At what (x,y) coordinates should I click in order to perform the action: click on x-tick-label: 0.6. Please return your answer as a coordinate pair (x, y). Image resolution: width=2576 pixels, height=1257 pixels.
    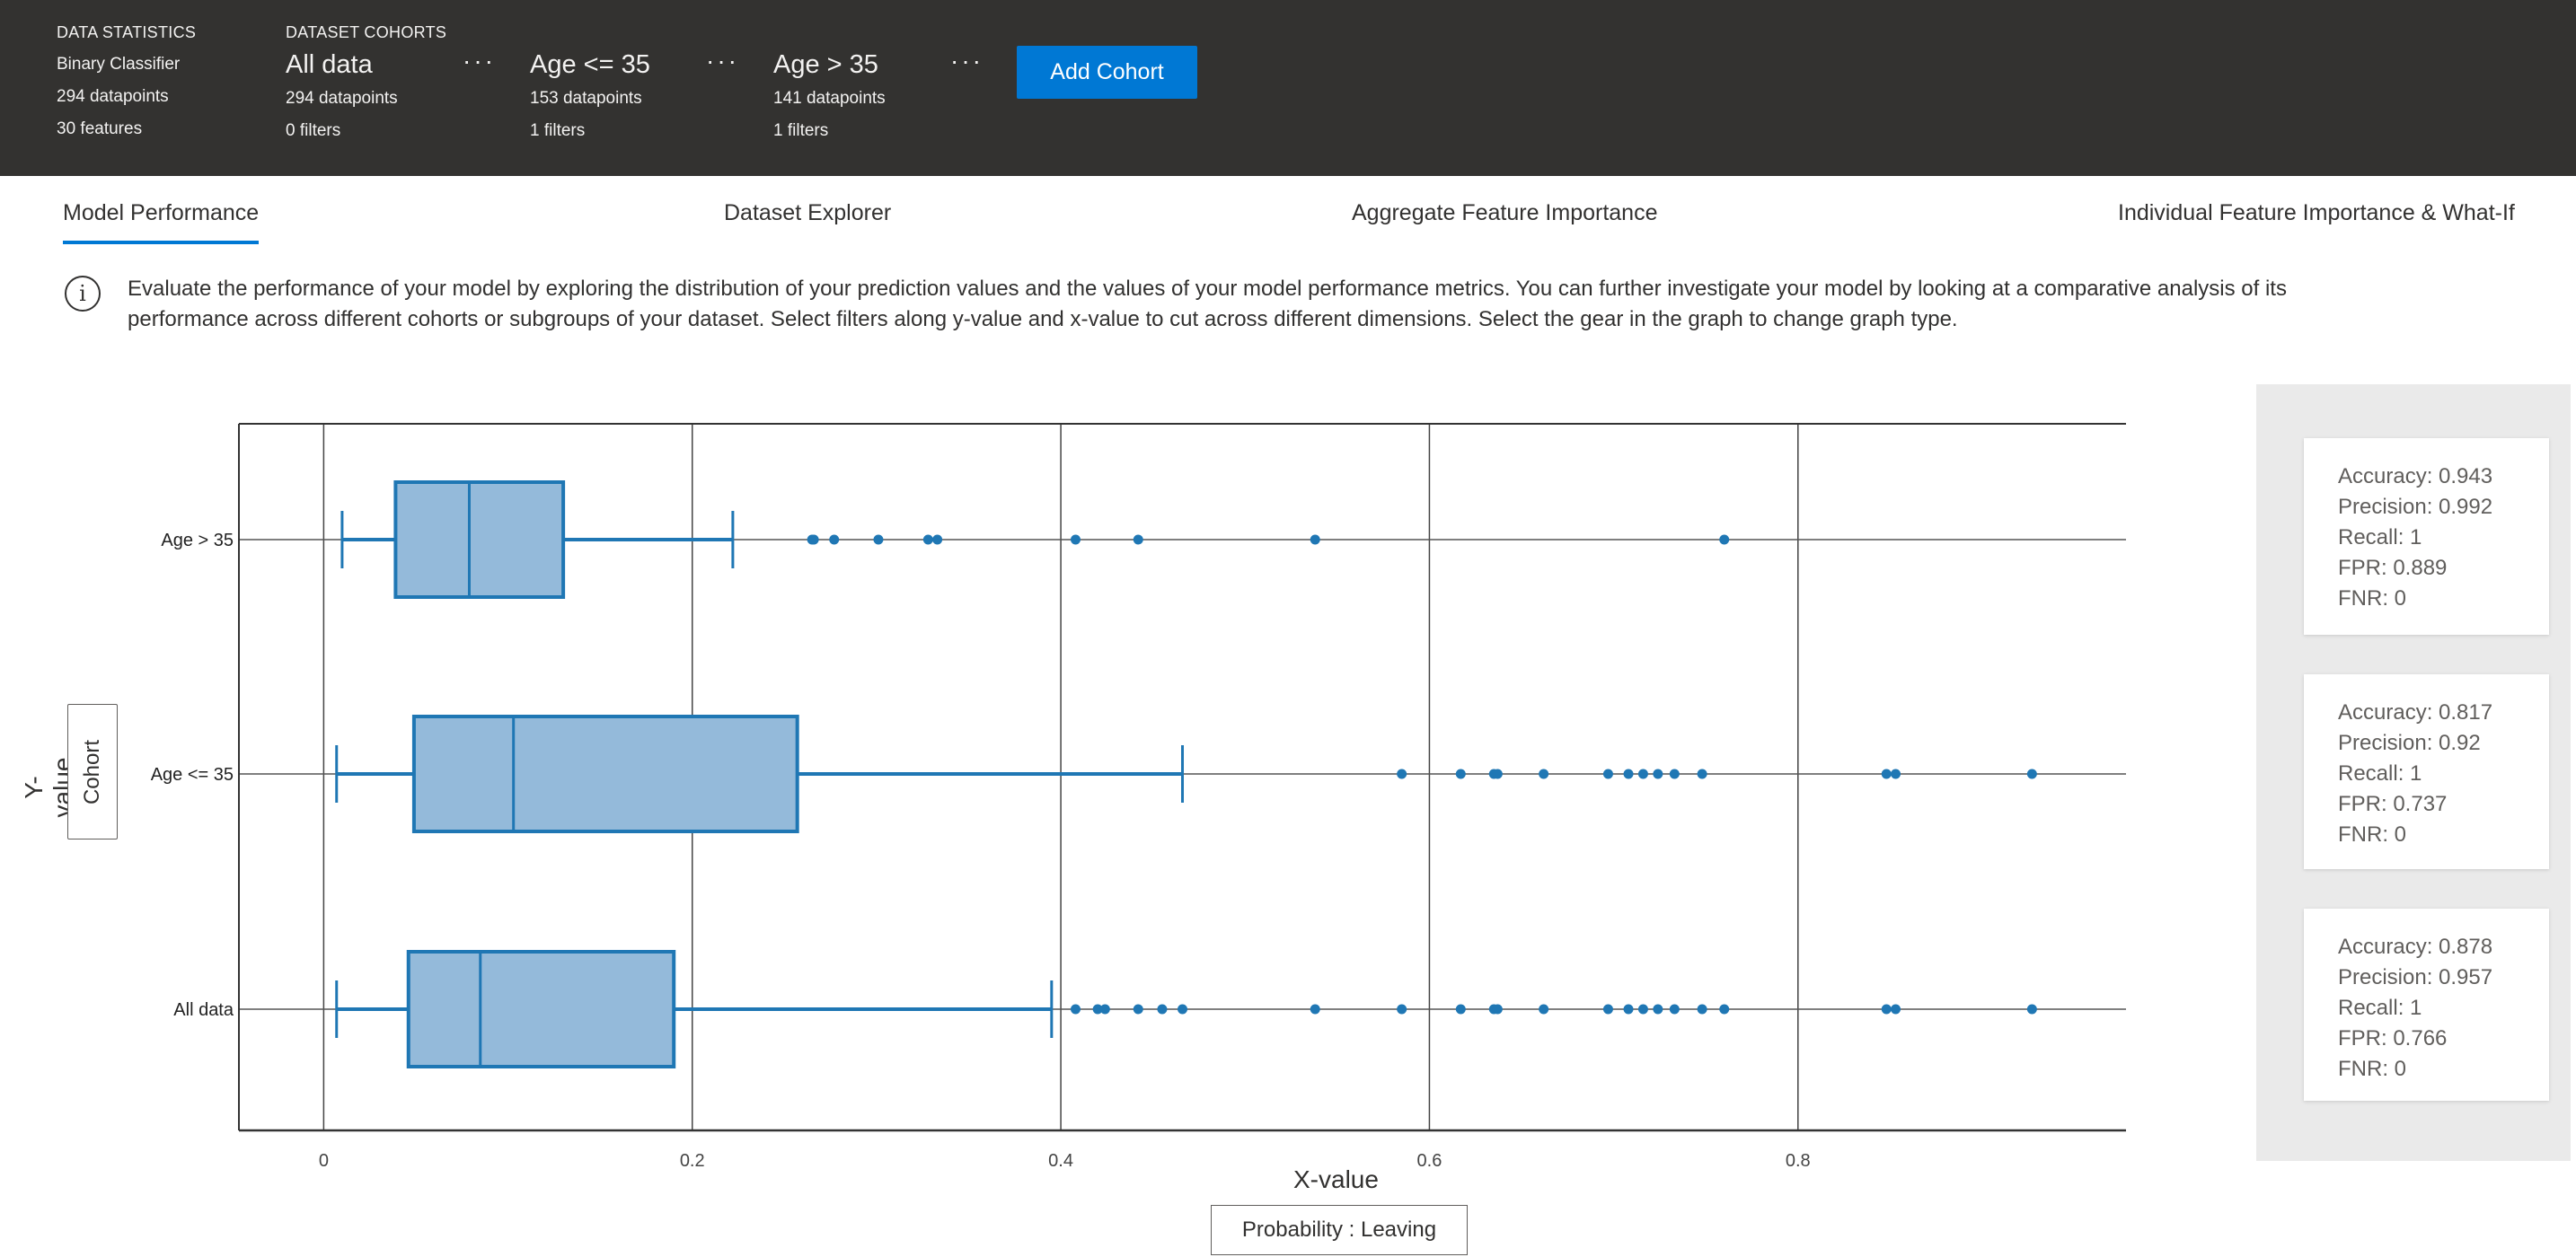
    Looking at the image, I should click on (1429, 1161).